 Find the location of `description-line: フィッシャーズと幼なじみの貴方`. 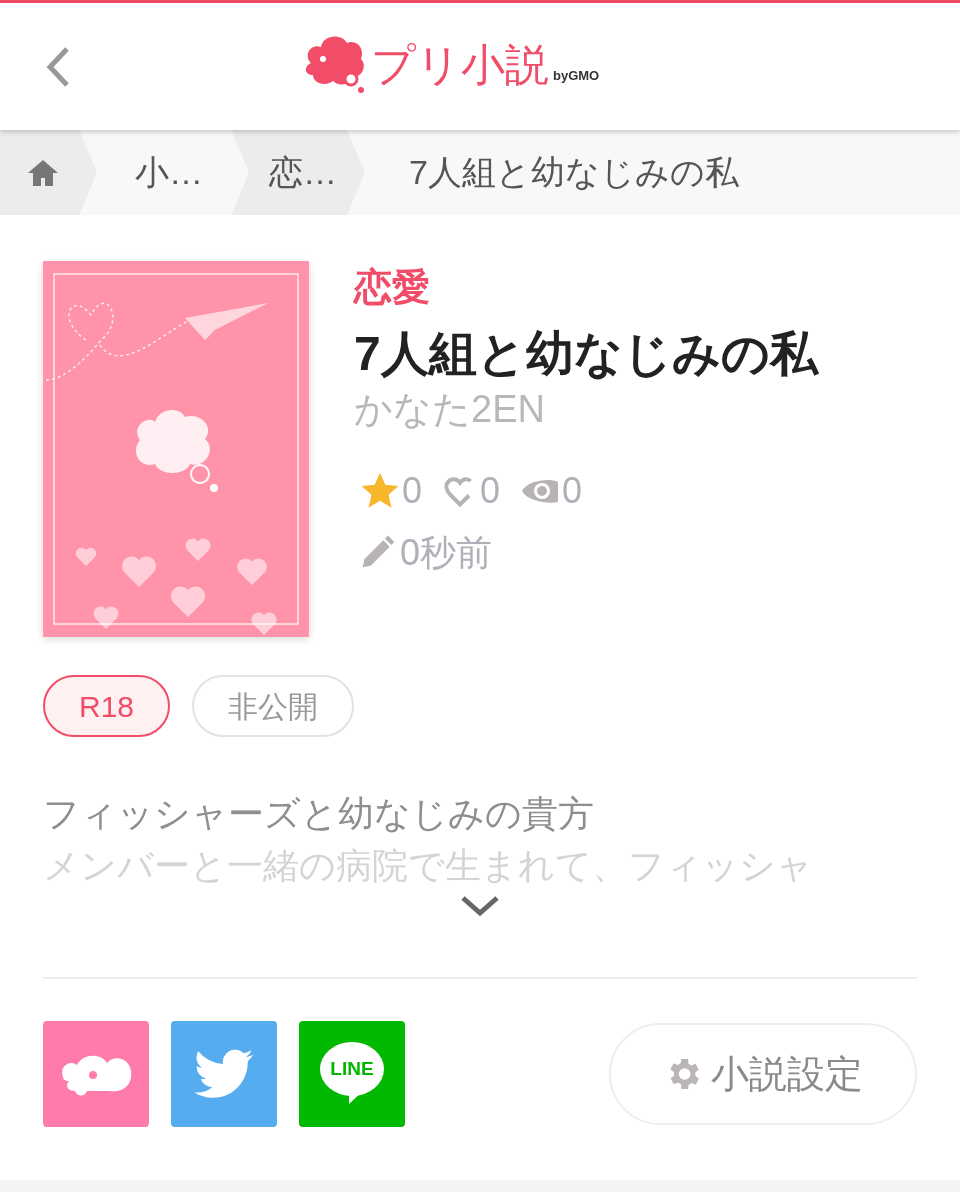

description-line: フィッシャーズと幼なじみの貴方 is located at coordinates (319, 814).